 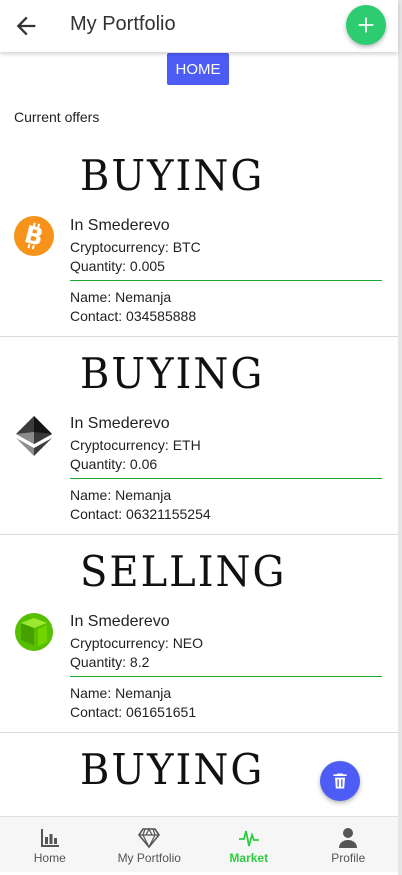 What do you see at coordinates (348, 858) in the screenshot?
I see `nav-label: Profile` at bounding box center [348, 858].